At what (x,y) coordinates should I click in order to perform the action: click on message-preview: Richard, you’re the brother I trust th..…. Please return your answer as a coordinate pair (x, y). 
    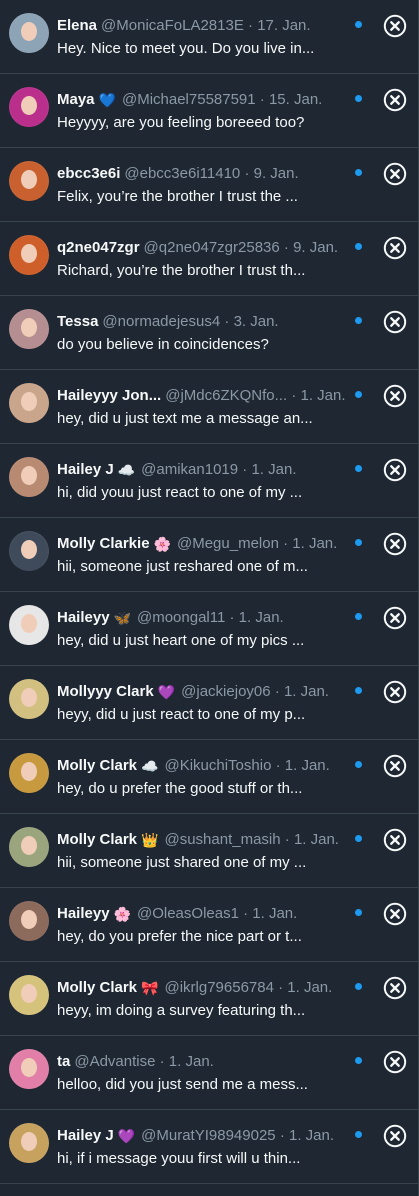
    Looking at the image, I should click on (181, 270).